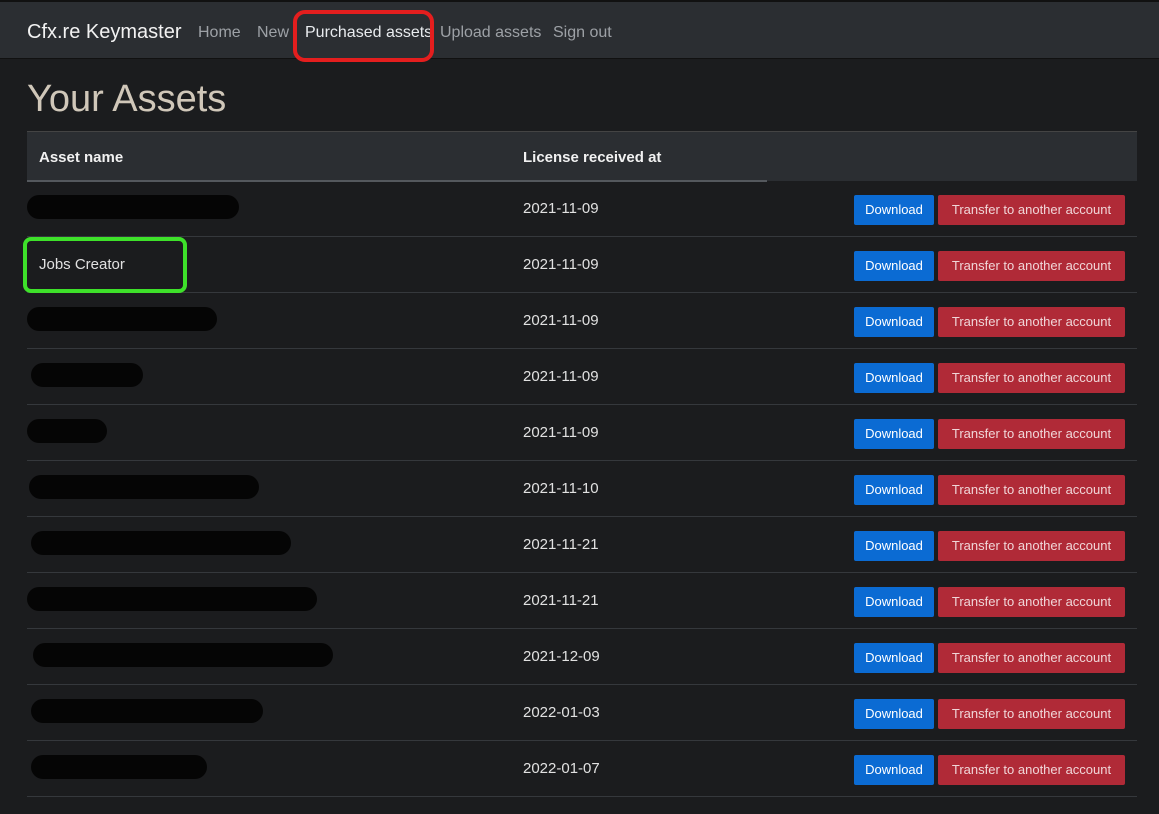 The image size is (1159, 814). What do you see at coordinates (127, 99) in the screenshot?
I see `page-title: Your Assets` at bounding box center [127, 99].